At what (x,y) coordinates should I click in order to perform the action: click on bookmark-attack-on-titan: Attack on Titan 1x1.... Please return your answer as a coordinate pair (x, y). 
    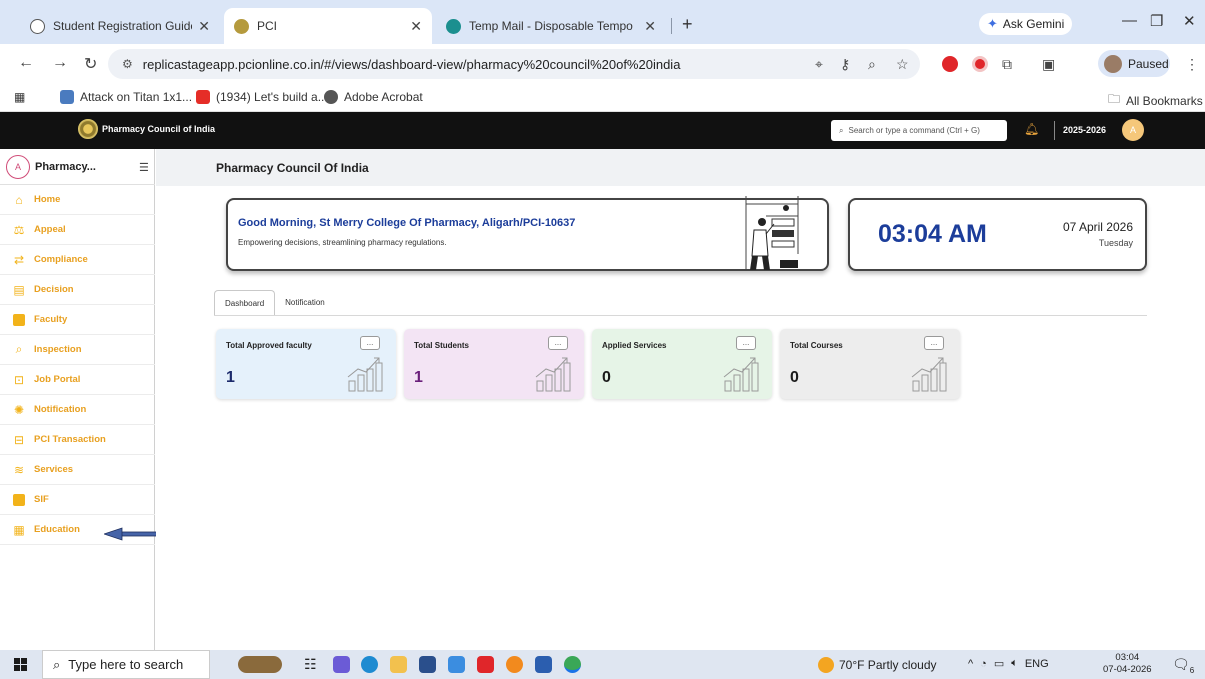
    Looking at the image, I should click on (126, 97).